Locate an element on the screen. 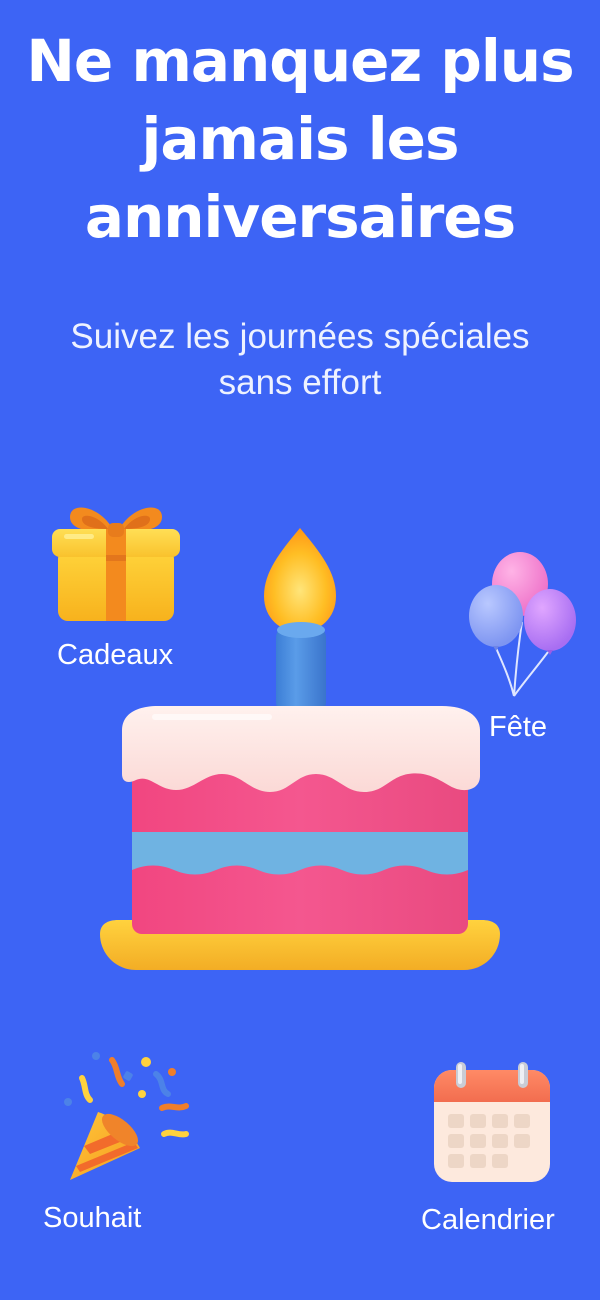 The height and width of the screenshot is (1300, 600). title-line-1: Ne manquez plus is located at coordinates (300, 61).